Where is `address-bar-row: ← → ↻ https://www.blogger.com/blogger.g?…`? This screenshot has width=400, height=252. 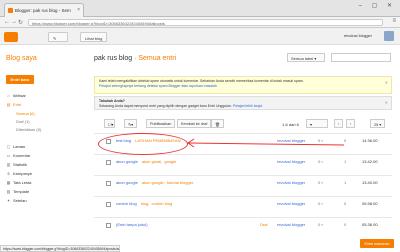
address-bar-row: ← → ↻ https://www.blogger.com/blogger.g?… is located at coordinates (200, 22).